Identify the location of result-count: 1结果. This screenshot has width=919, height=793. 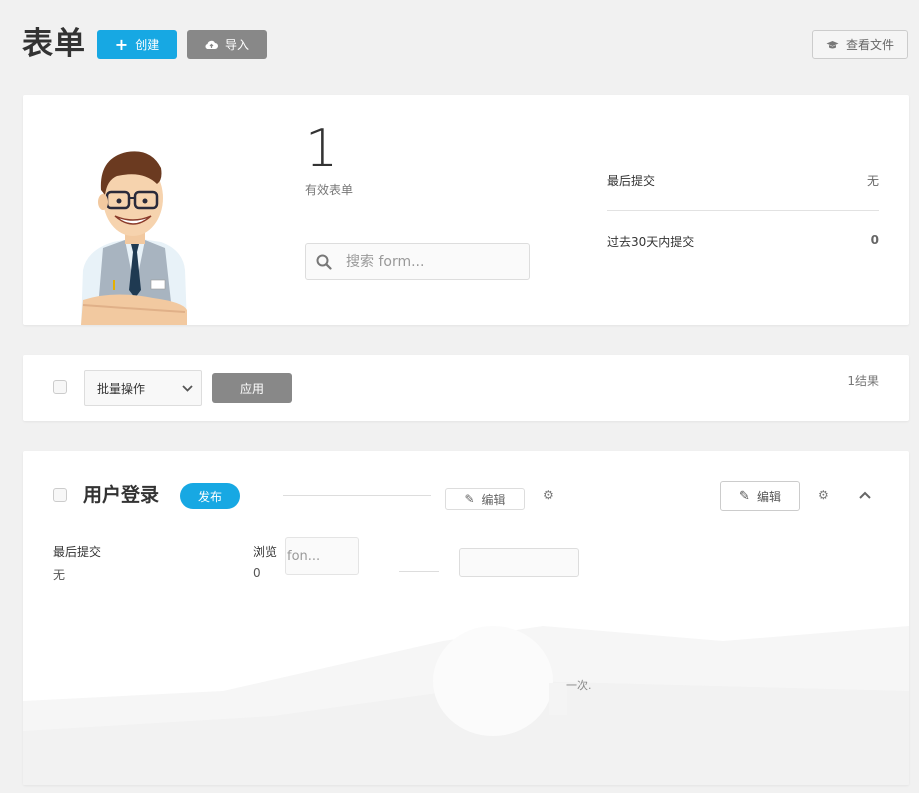
(863, 381).